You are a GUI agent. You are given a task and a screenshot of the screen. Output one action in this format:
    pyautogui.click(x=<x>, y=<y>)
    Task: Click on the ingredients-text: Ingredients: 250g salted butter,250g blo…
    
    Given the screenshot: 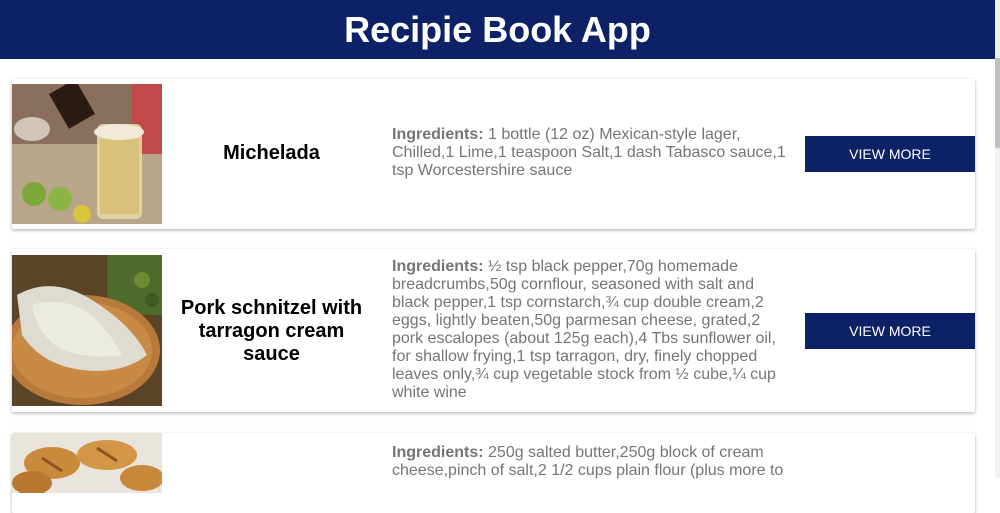 What is the action you would take?
    pyautogui.click(x=592, y=462)
    